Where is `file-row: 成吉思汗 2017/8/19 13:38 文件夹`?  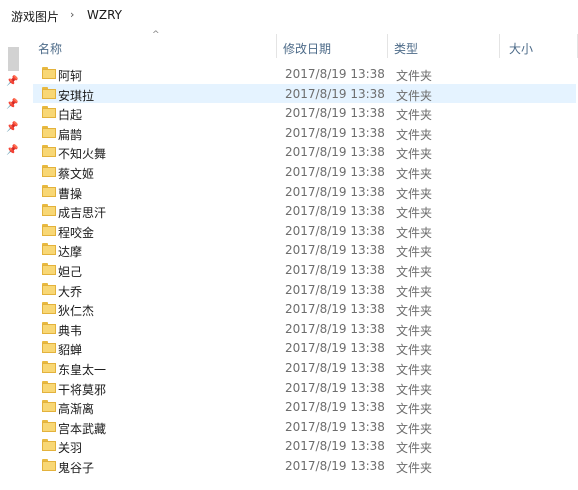
file-row: 成吉思汗 2017/8/19 13:38 文件夹 is located at coordinates (304, 210).